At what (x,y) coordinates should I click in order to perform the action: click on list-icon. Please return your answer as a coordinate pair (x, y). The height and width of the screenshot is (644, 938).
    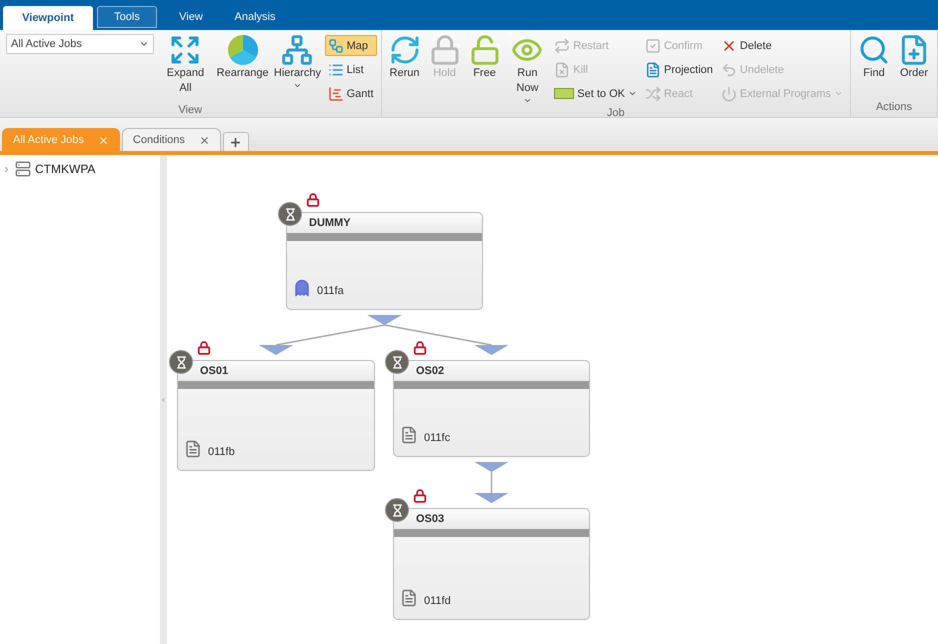
    Looking at the image, I should click on (336, 70).